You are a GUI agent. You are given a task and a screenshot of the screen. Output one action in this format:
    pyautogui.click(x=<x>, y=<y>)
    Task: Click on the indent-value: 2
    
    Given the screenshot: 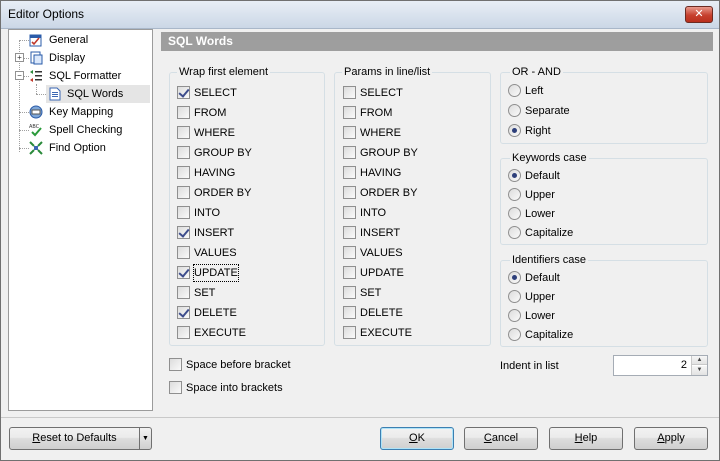 What is the action you would take?
    pyautogui.click(x=684, y=365)
    